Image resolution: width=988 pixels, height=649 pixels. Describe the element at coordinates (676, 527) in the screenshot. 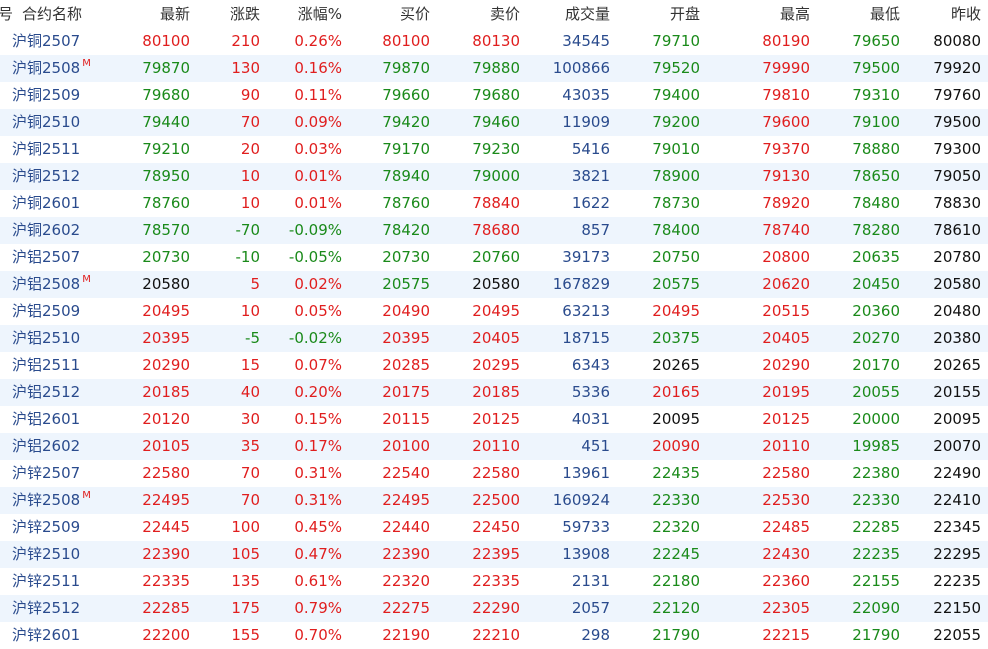

I see `cell-open: 22320` at that location.